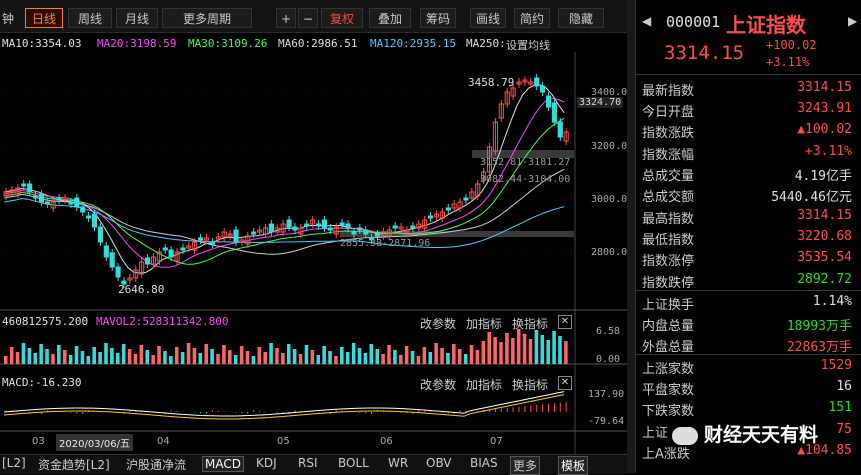 This screenshot has height=475, width=861. I want to click on quote-row: 今日开盘 3243.91, so click(747, 111).